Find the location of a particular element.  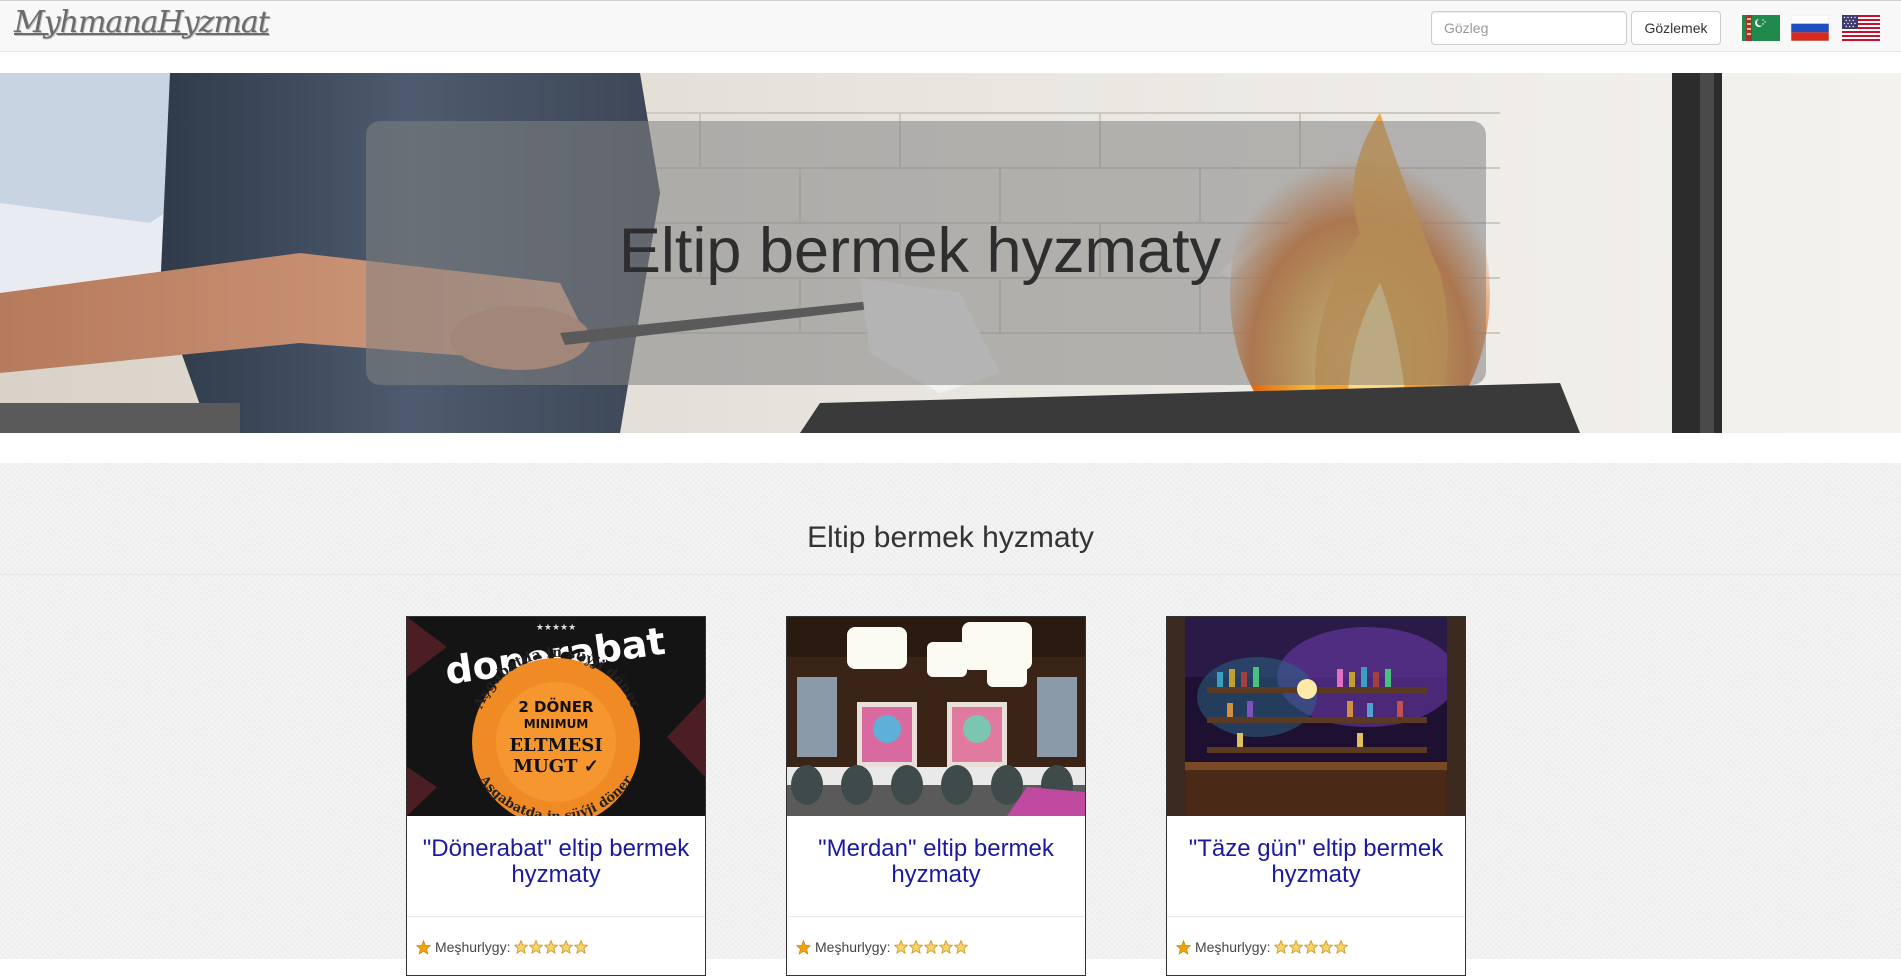

card-title-link: "Dönerabat" eltip bermek hyzmaty is located at coordinates (556, 861).